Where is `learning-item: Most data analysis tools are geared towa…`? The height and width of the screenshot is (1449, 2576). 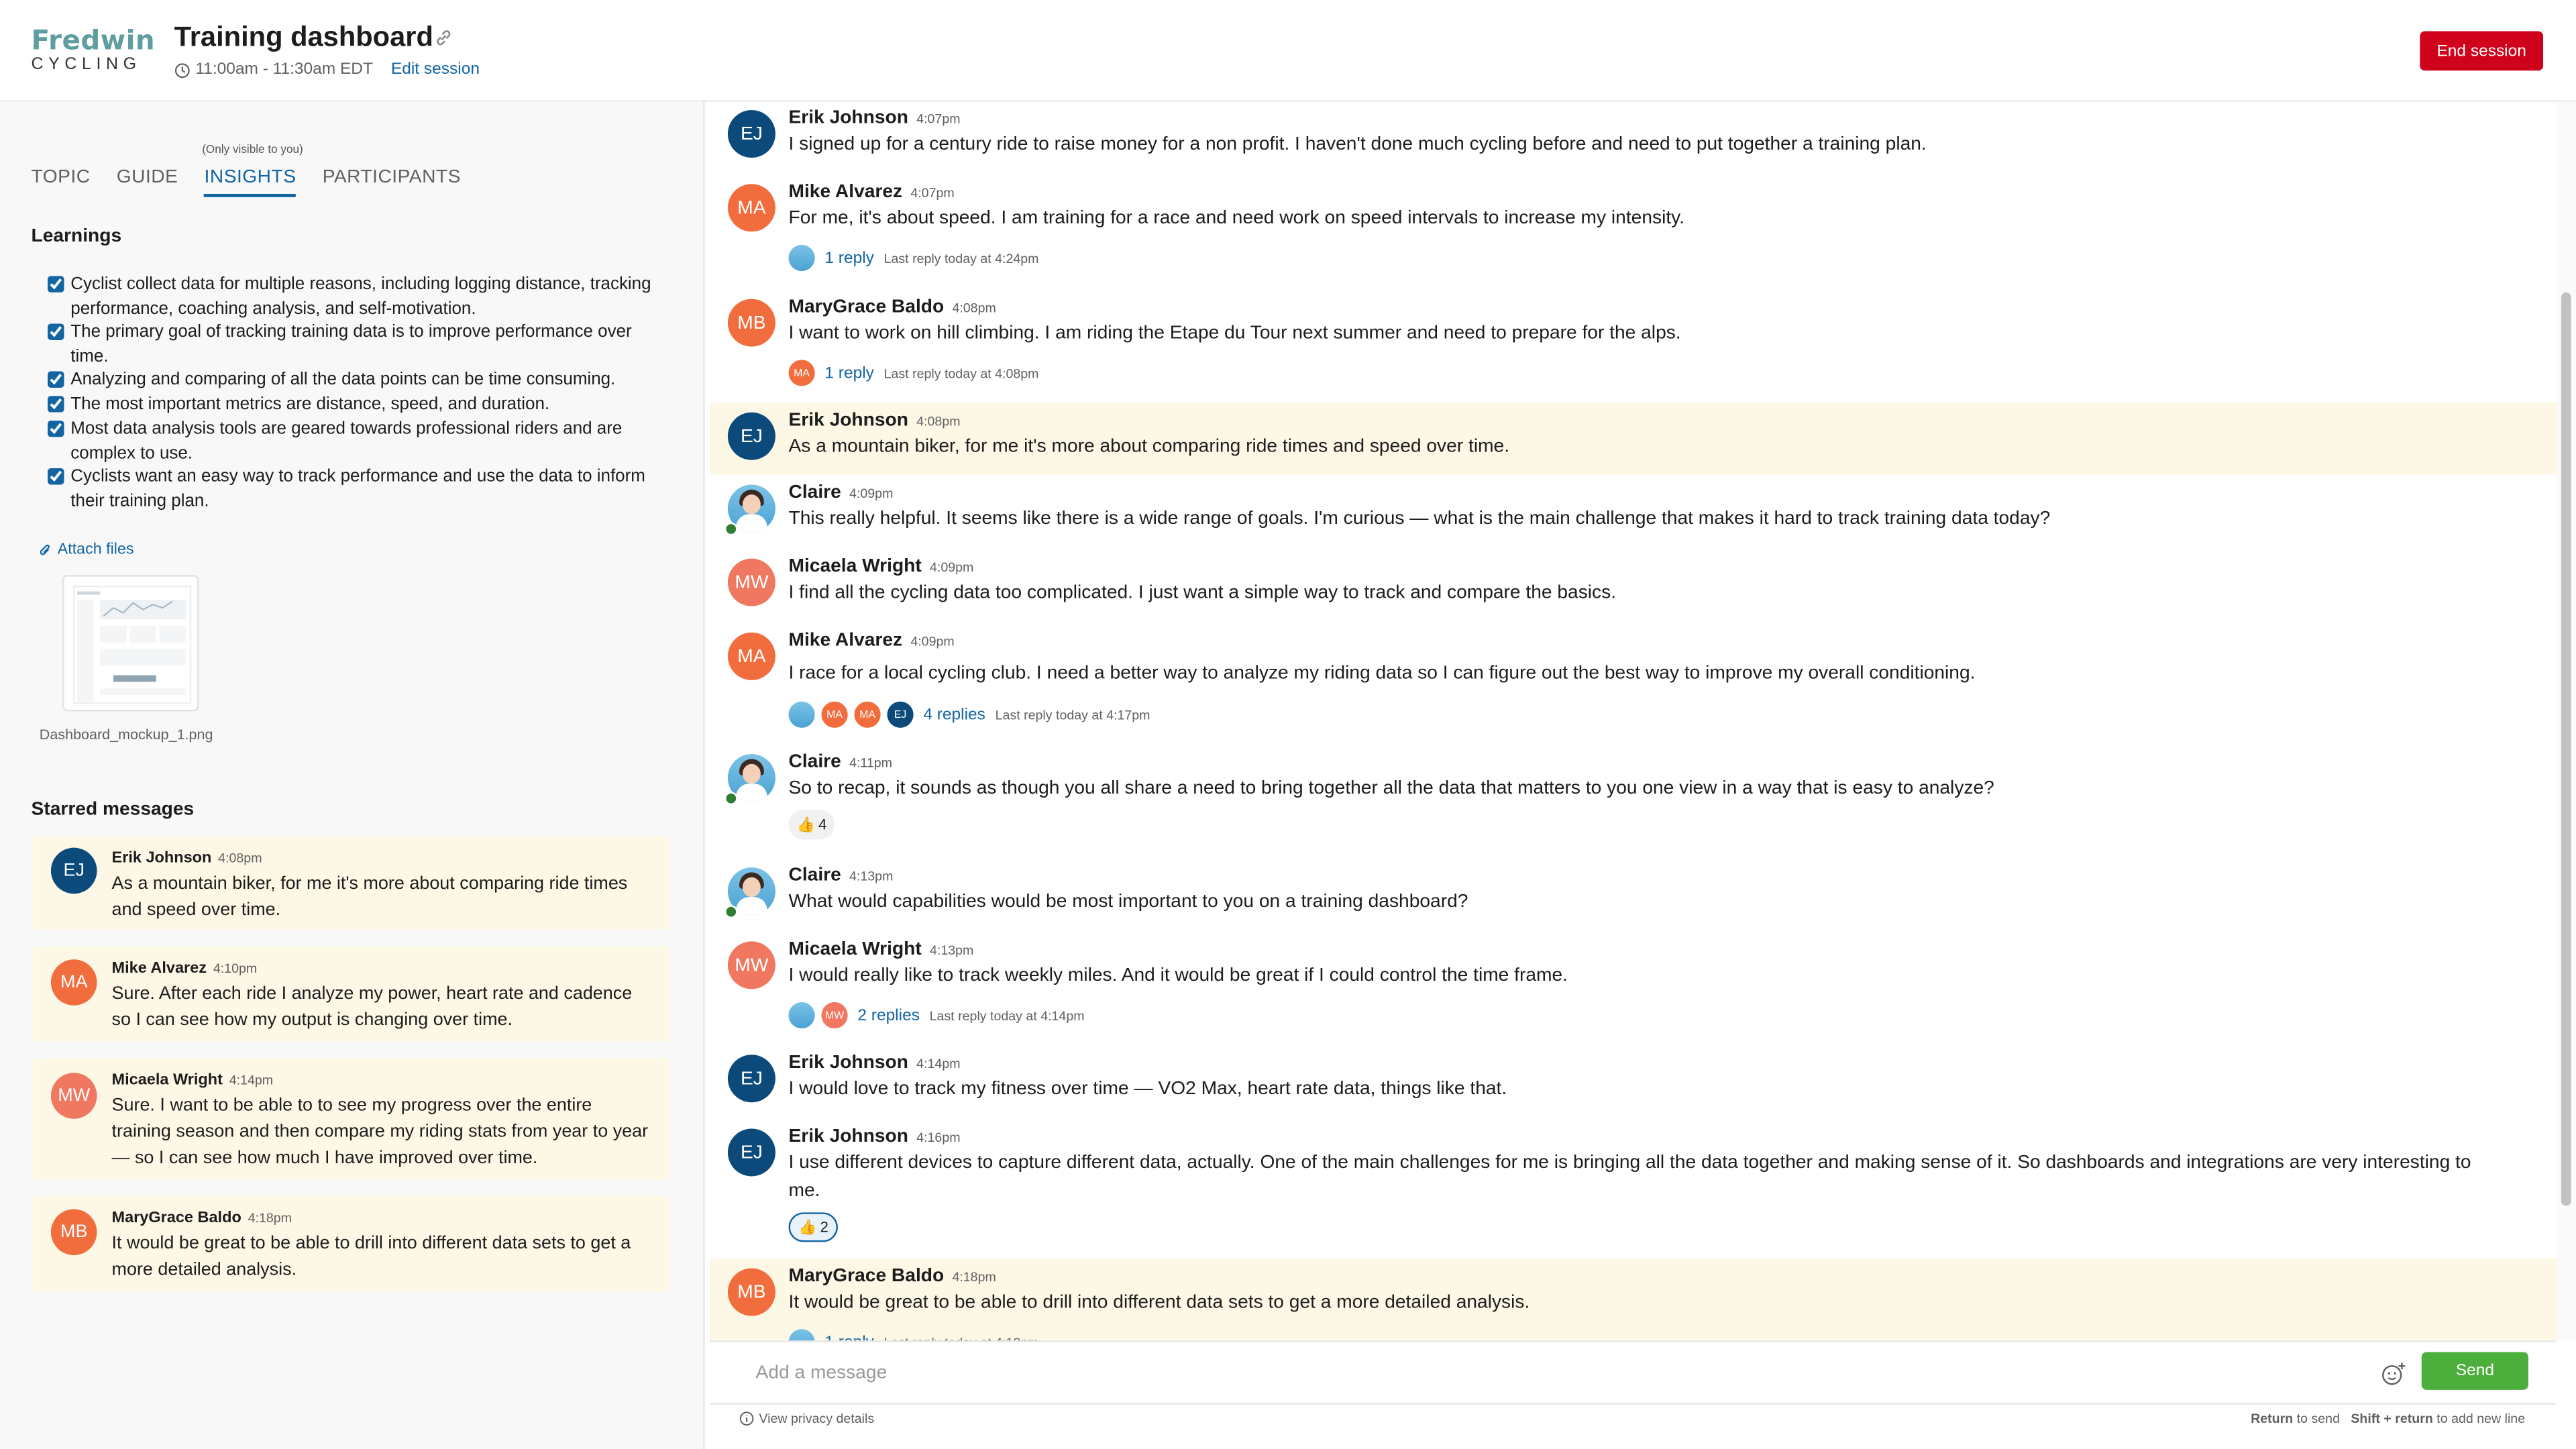
learning-item: Most data analysis tools are geared towa… is located at coordinates (360, 441).